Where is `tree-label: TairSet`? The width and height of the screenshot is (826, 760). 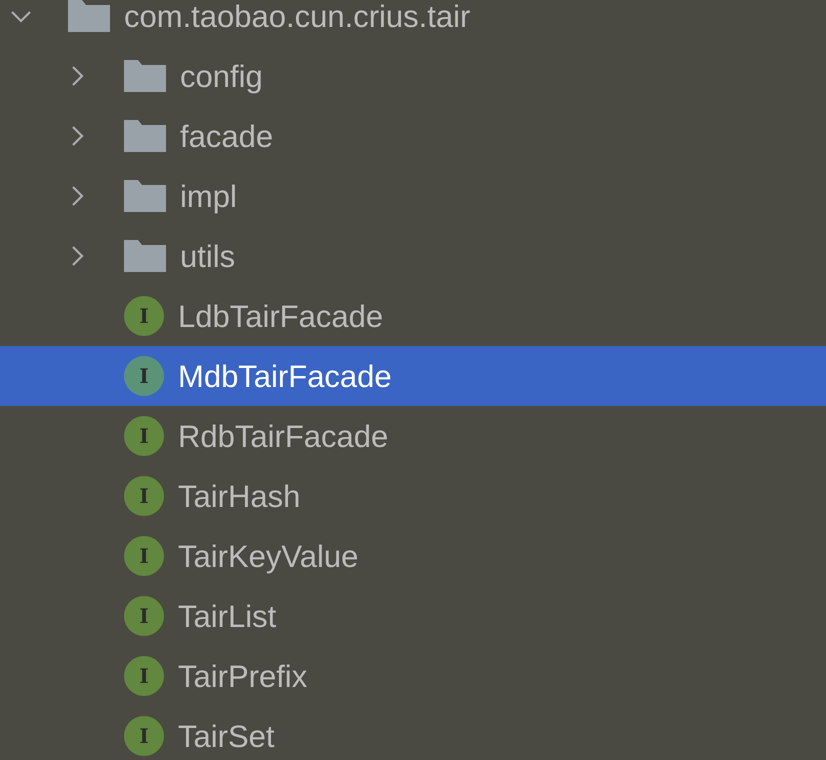
tree-label: TairSet is located at coordinates (226, 736).